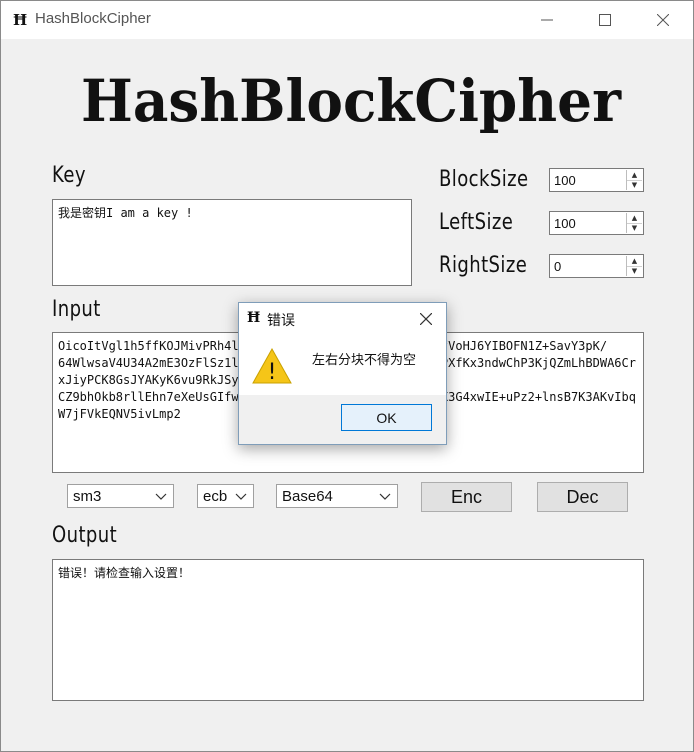 This screenshot has width=694, height=752. I want to click on dialog-title-bar: Ħ 错误, so click(342, 318).